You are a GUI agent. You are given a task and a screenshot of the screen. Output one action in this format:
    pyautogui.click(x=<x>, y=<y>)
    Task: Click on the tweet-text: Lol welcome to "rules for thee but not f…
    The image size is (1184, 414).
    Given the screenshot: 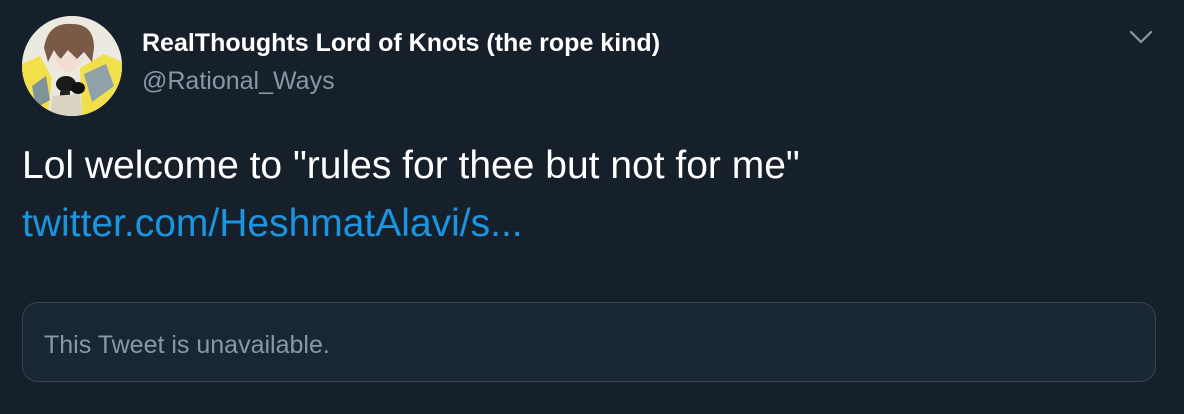 What is the action you would take?
    pyautogui.click(x=411, y=165)
    